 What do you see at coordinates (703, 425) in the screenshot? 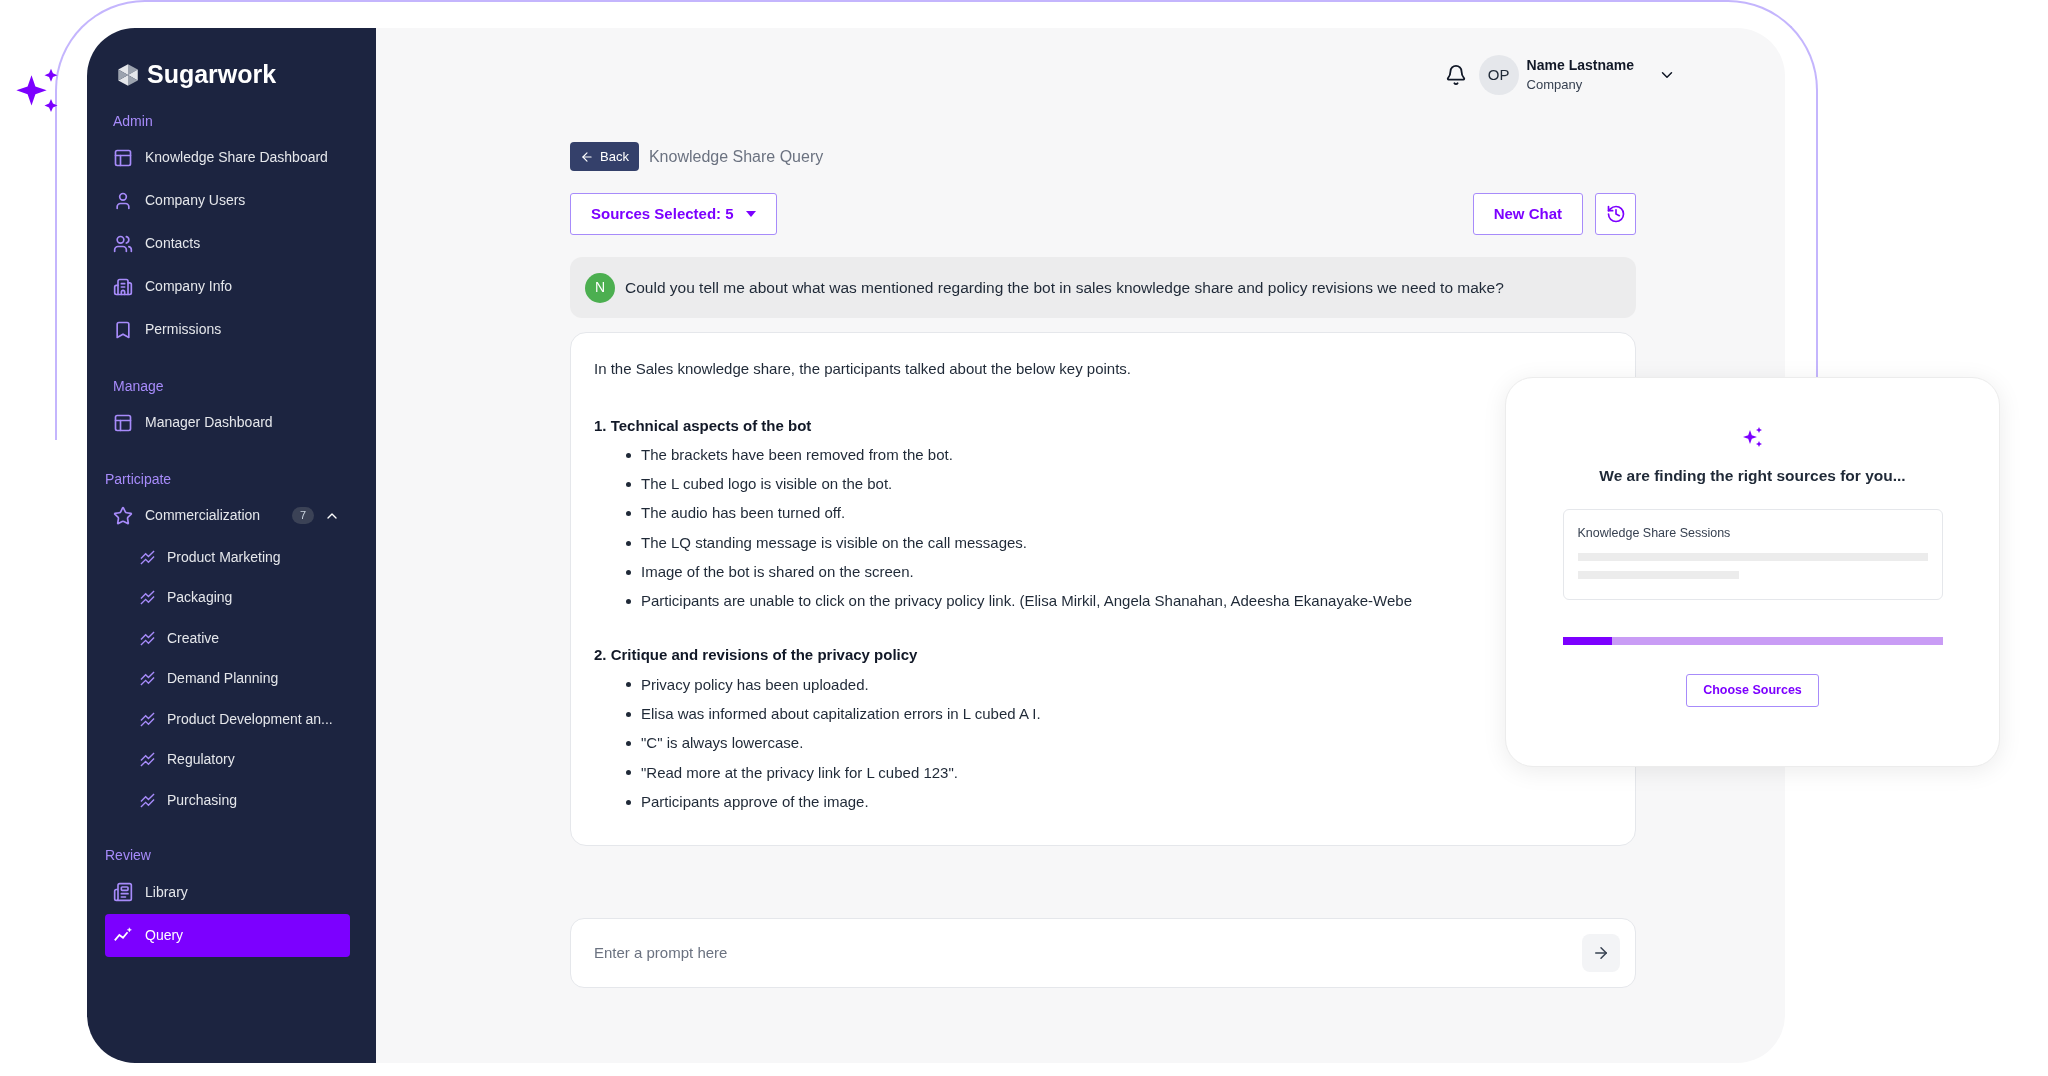
I see `section-heading: 1. Technical aspects of the bot` at bounding box center [703, 425].